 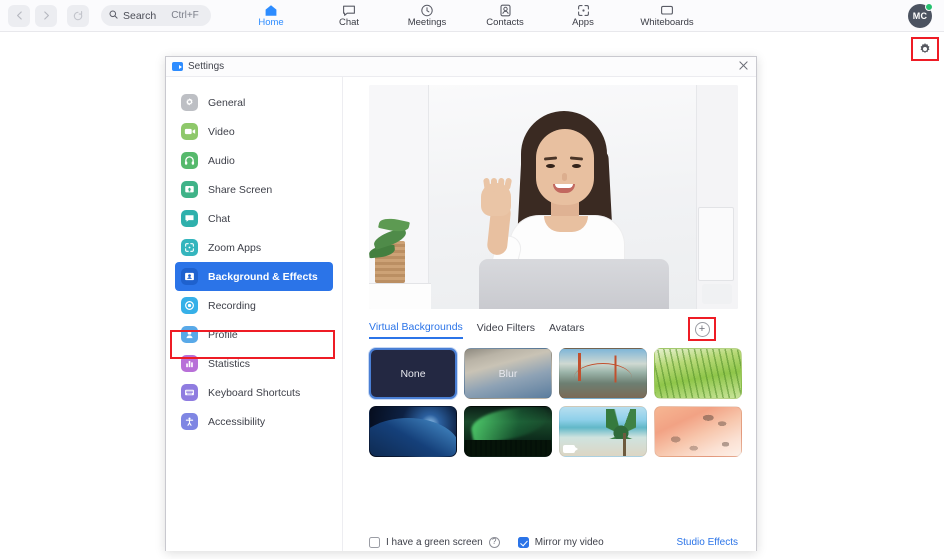 I want to click on green-screen-checkbox, so click(x=374, y=542).